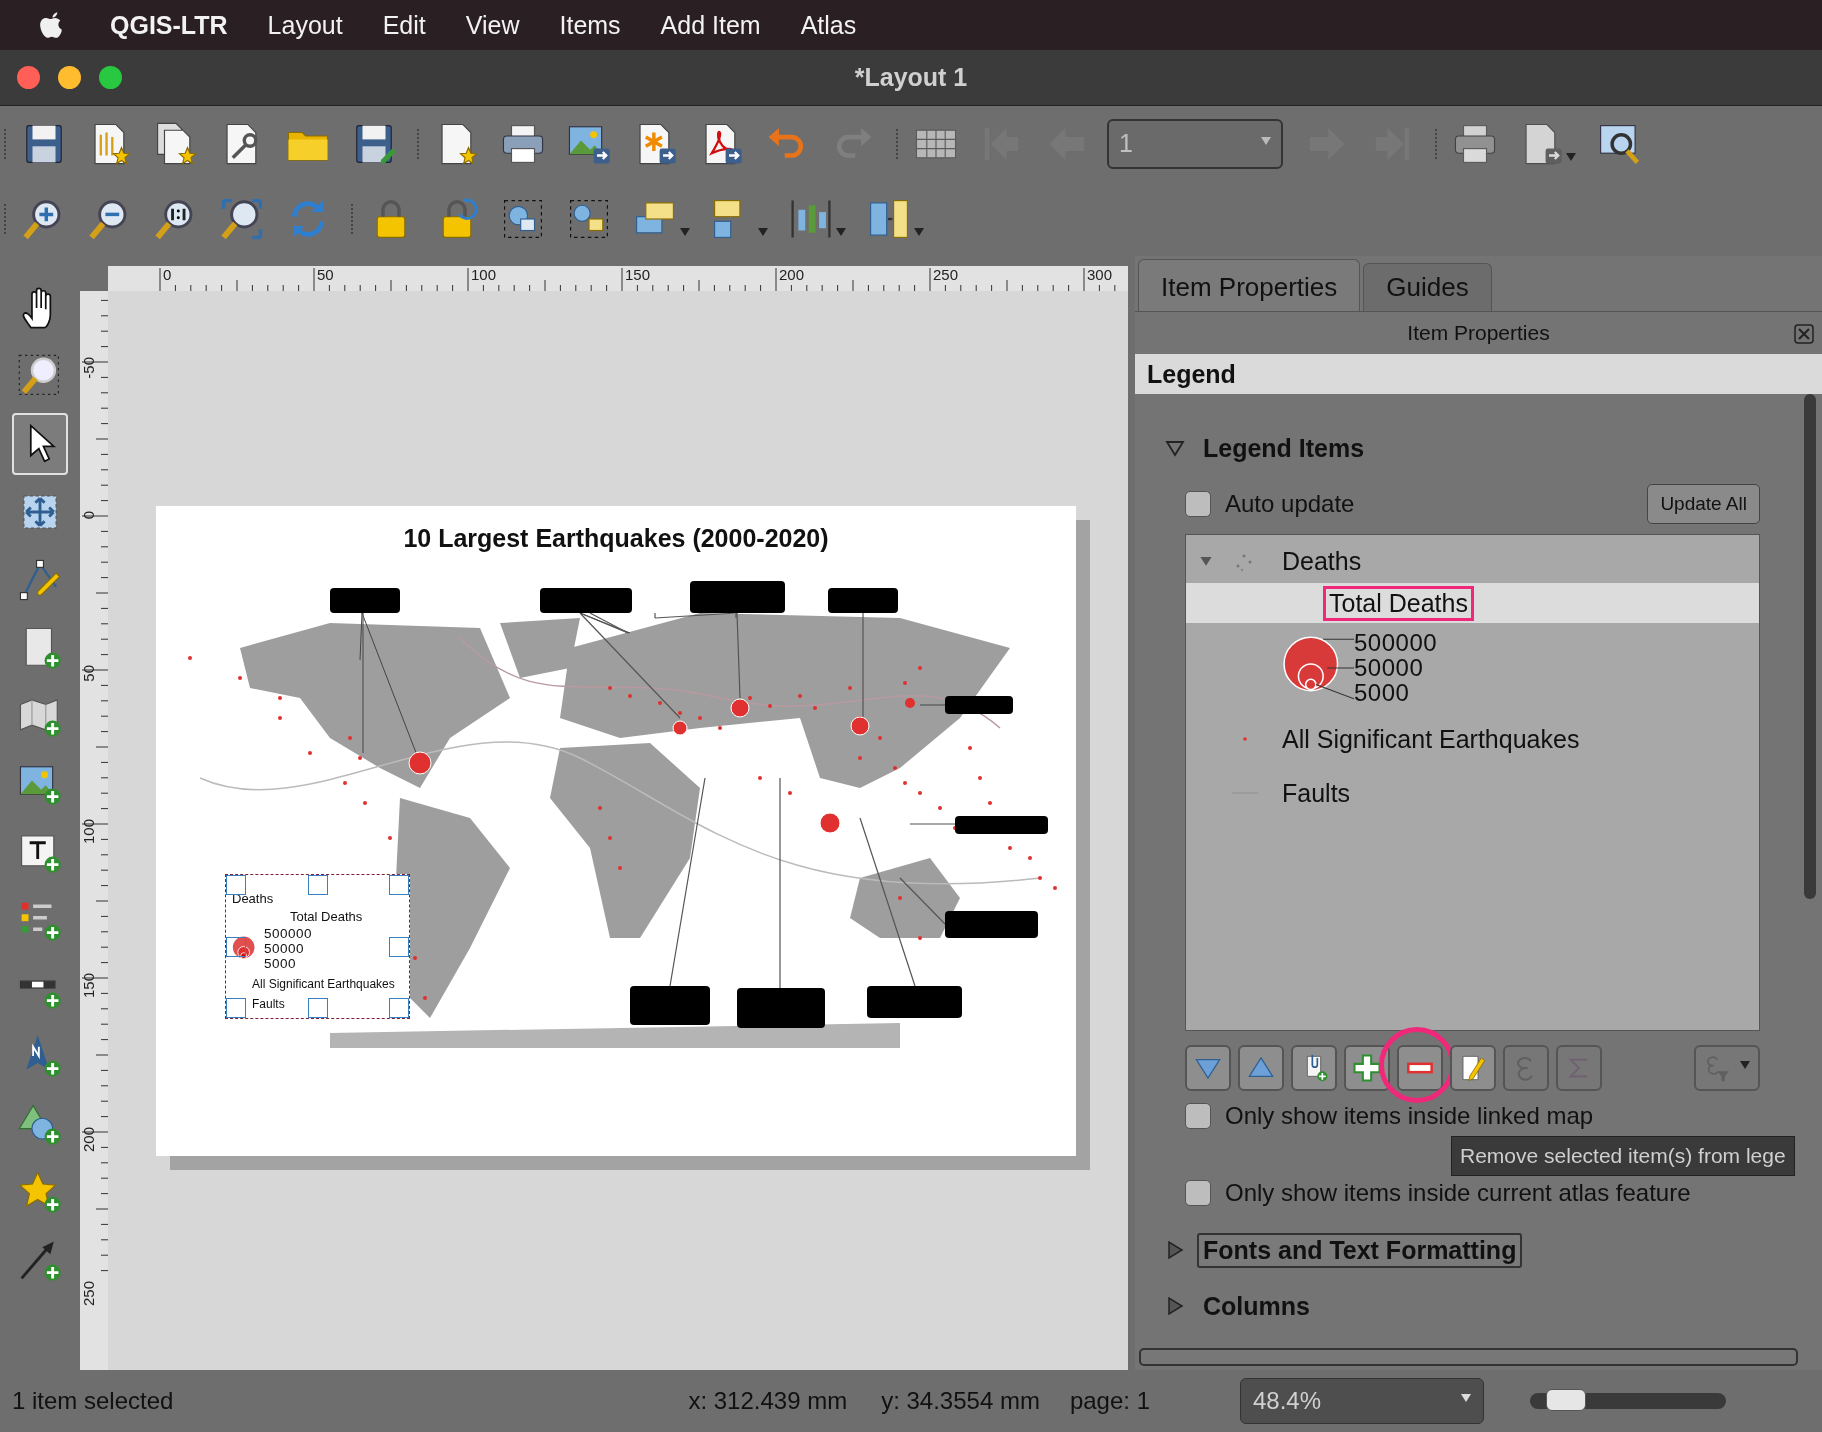 Image resolution: width=1822 pixels, height=1432 pixels. What do you see at coordinates (1409, 1116) in the screenshot?
I see `checkbox-label: Only show items inside linked map` at bounding box center [1409, 1116].